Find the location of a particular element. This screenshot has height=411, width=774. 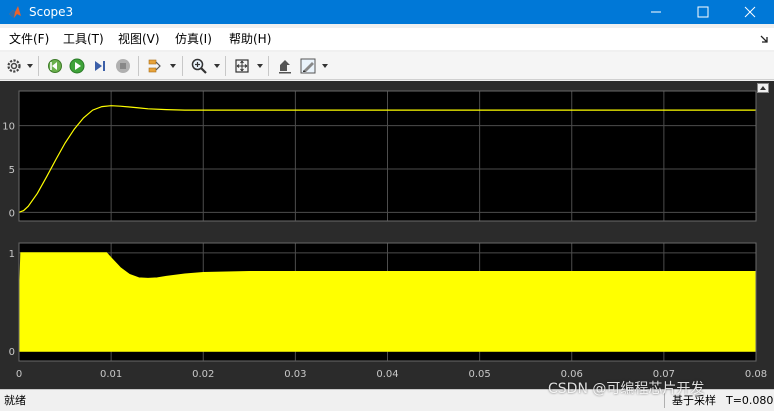

x-tick-label: 0.08 is located at coordinates (756, 374).